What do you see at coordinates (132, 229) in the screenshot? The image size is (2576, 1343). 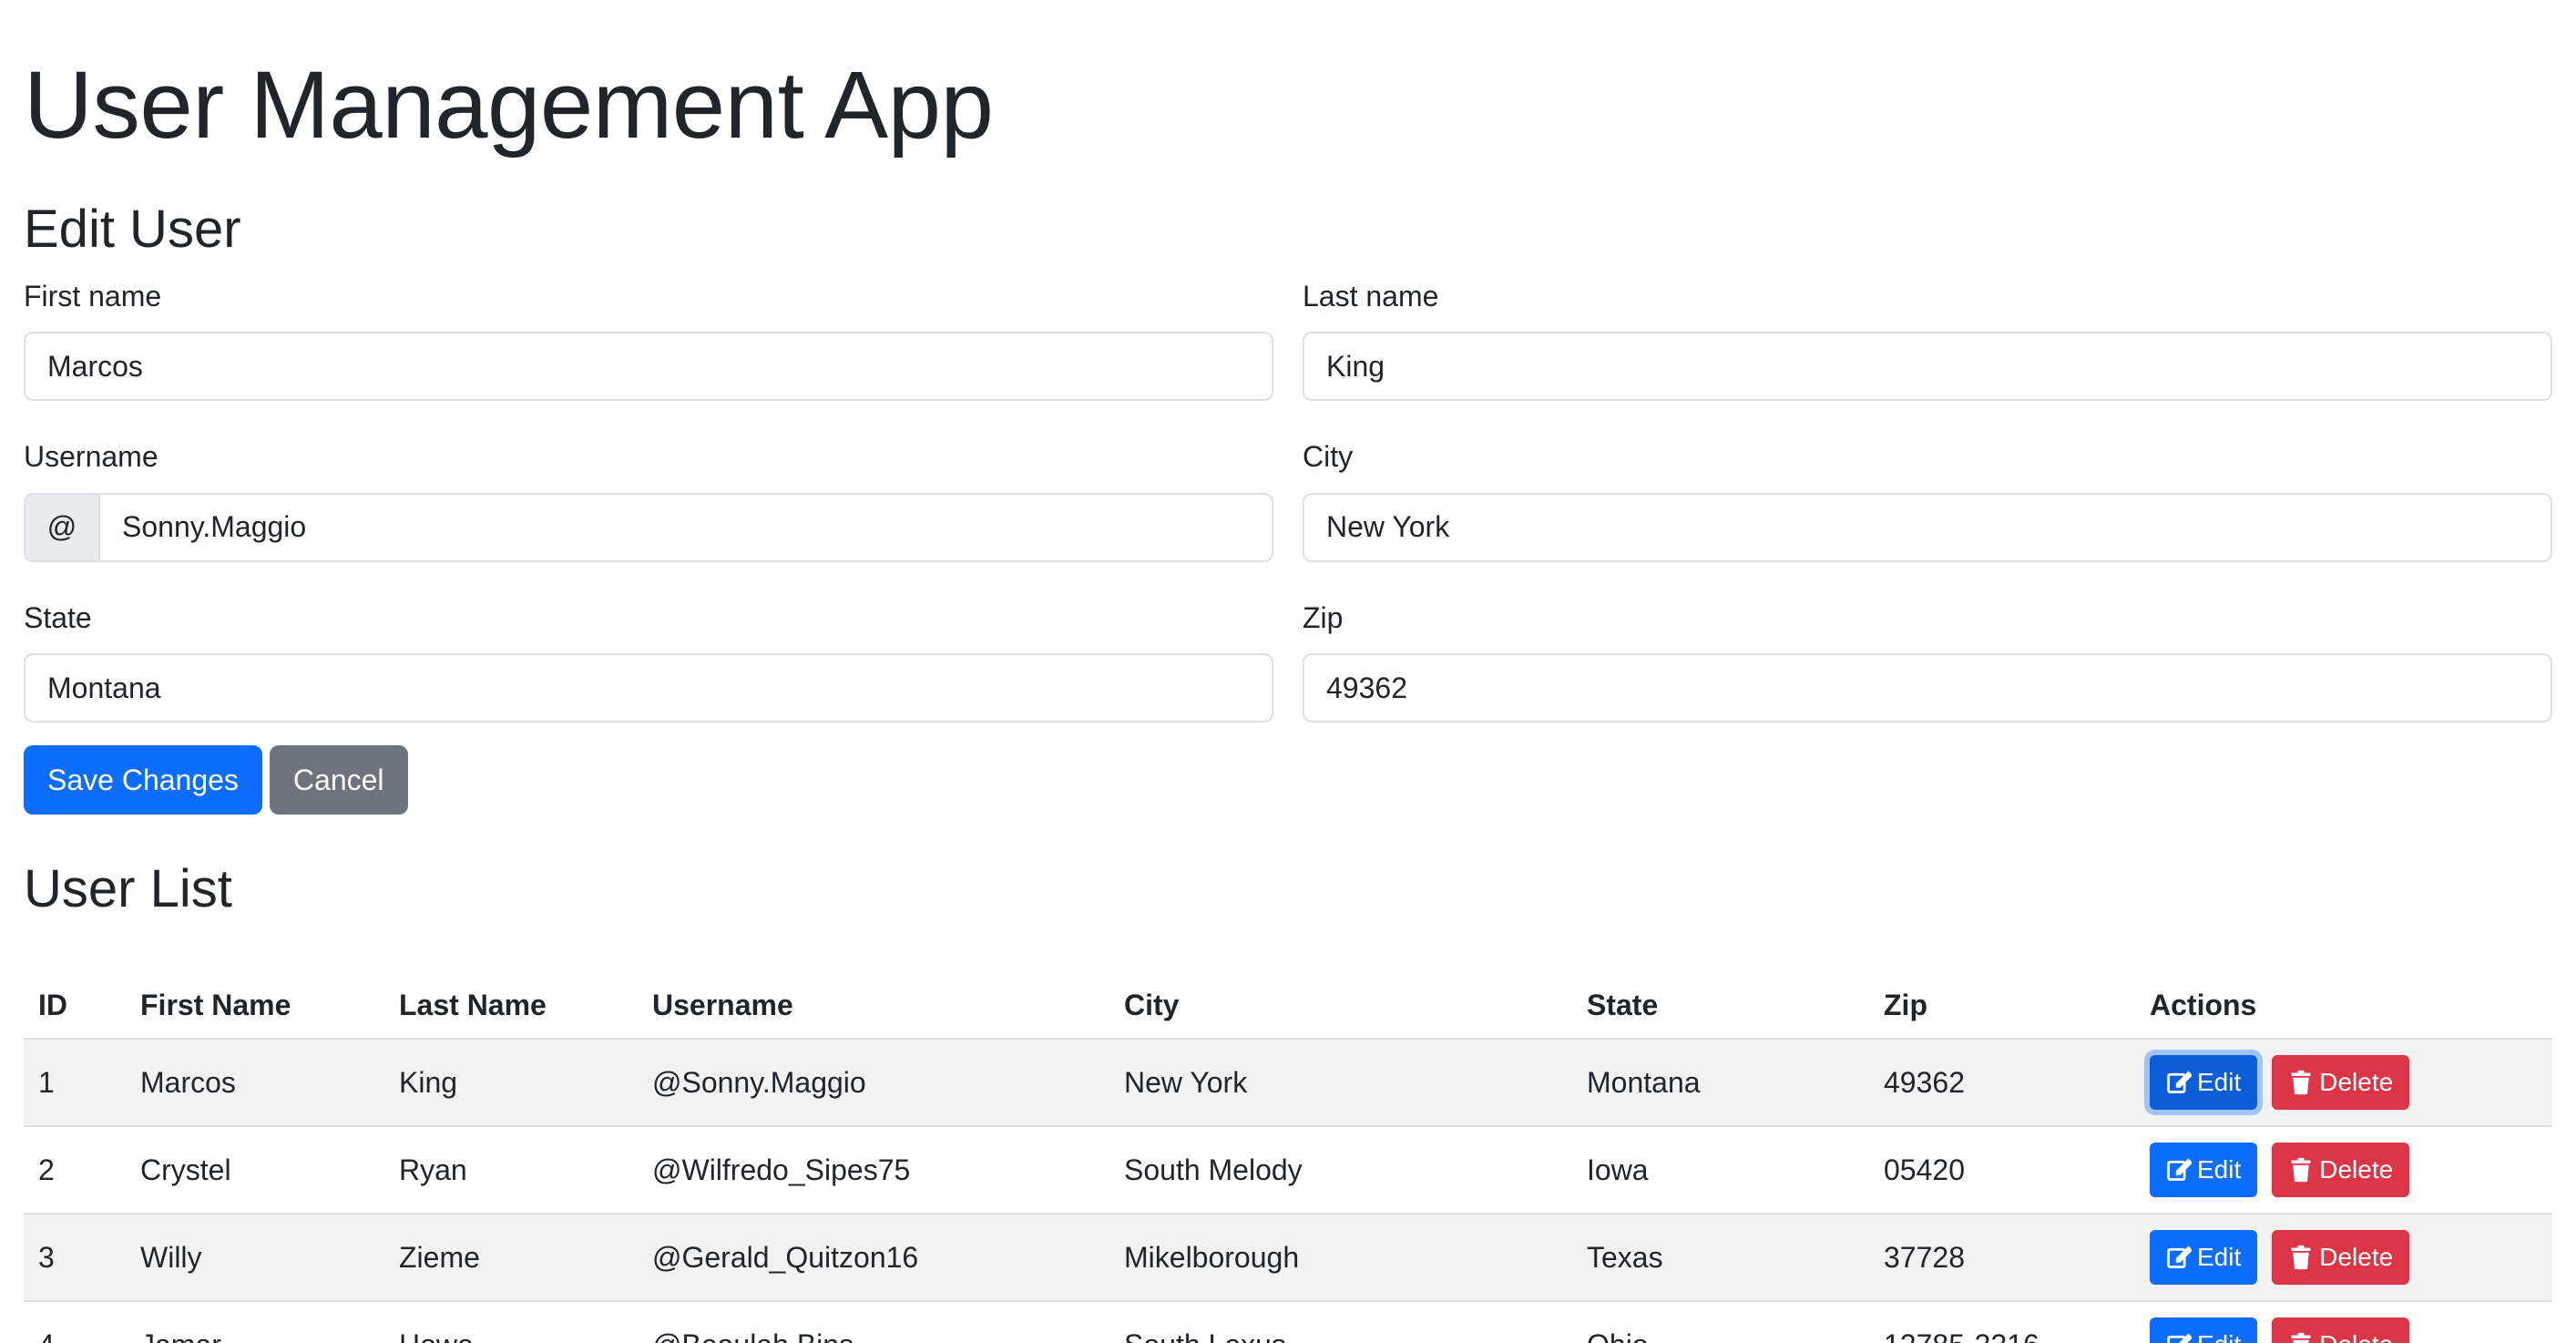 I see `edit-user-heading: Edit User` at bounding box center [132, 229].